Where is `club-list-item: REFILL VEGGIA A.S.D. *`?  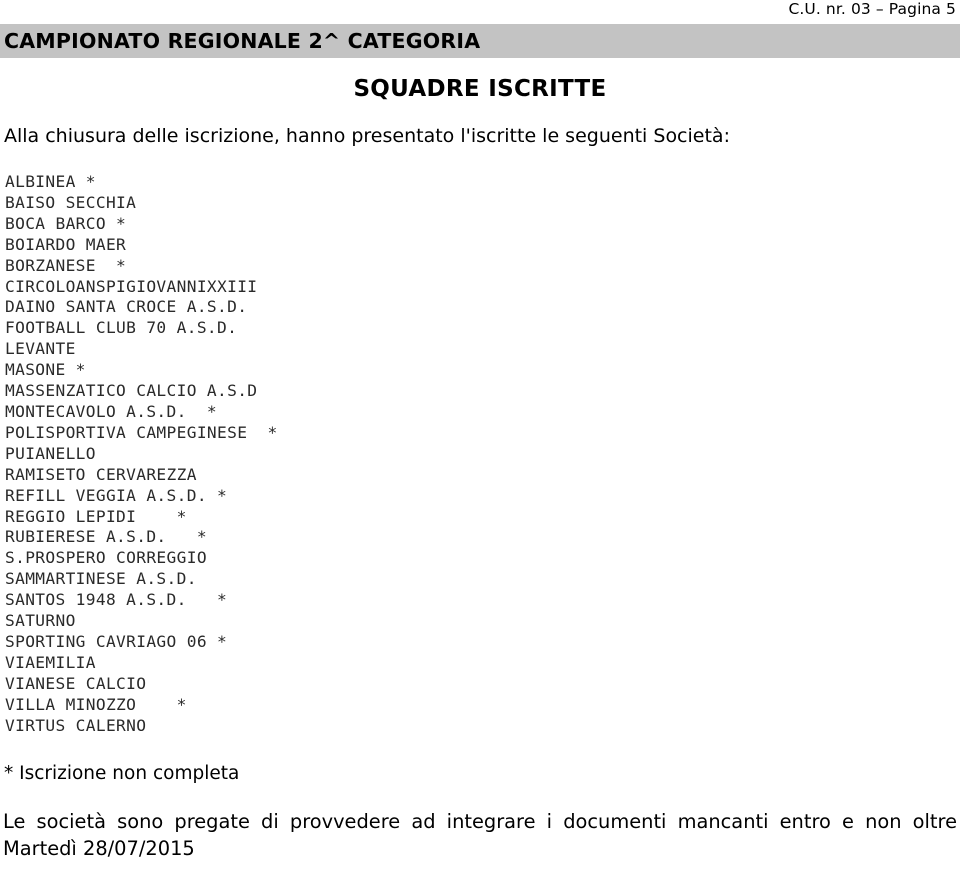 club-list-item: REFILL VEGGIA A.S.D. * is located at coordinates (116, 495).